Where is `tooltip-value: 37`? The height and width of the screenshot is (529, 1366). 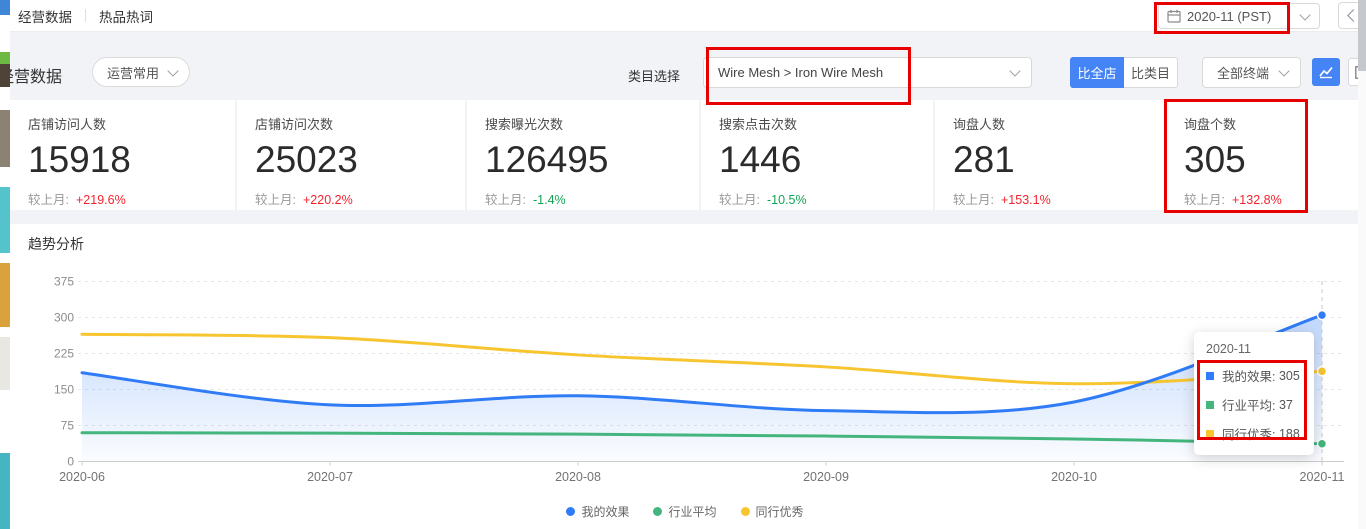
tooltip-value: 37 is located at coordinates (1285, 404).